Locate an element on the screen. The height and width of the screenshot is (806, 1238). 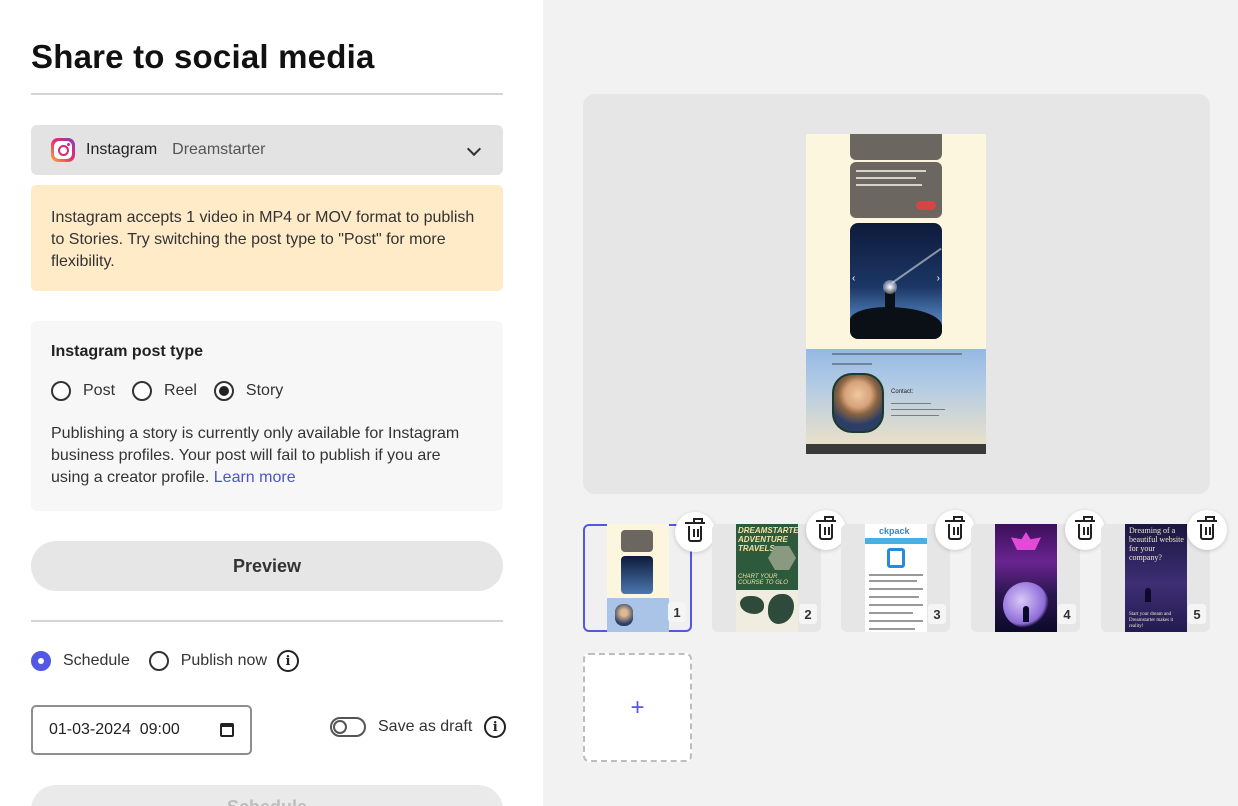
thumbnail-4: 4 is located at coordinates (1038, 571).